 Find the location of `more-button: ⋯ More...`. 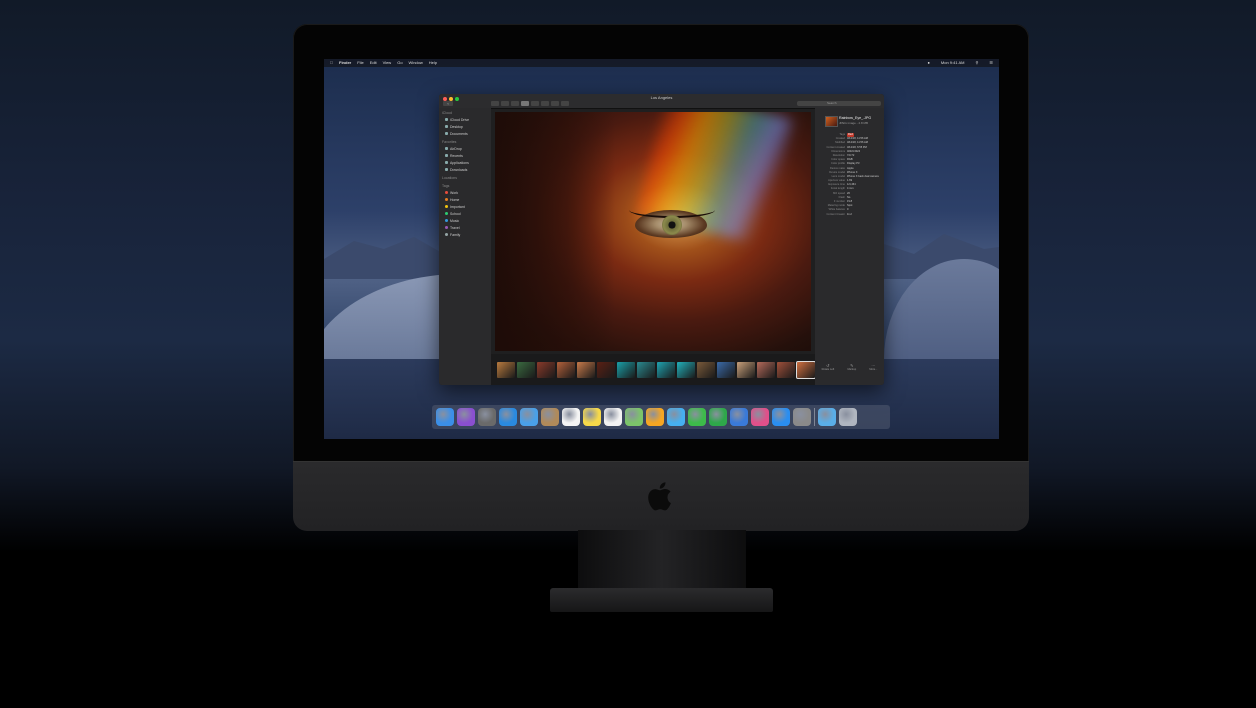

more-button: ⋯ More... is located at coordinates (873, 367).